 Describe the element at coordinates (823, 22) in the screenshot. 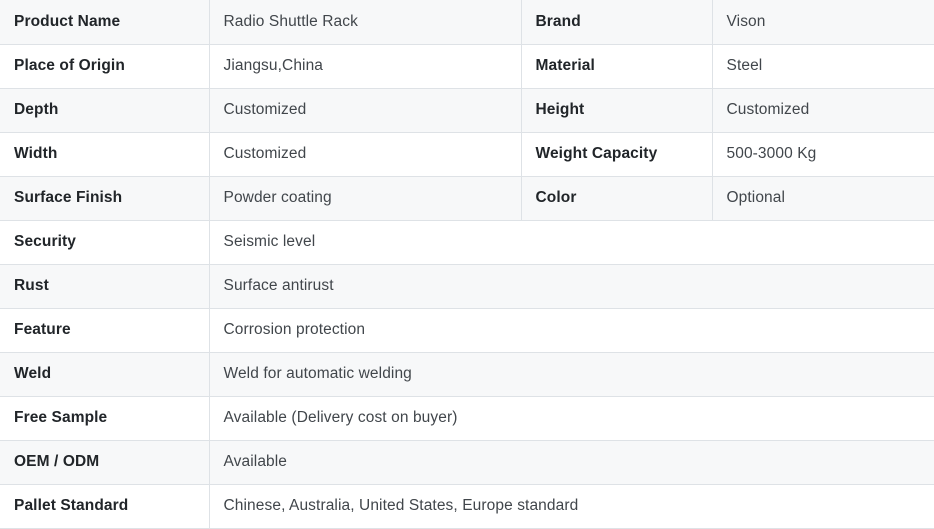

I see `spec-value-brand: Vison` at that location.